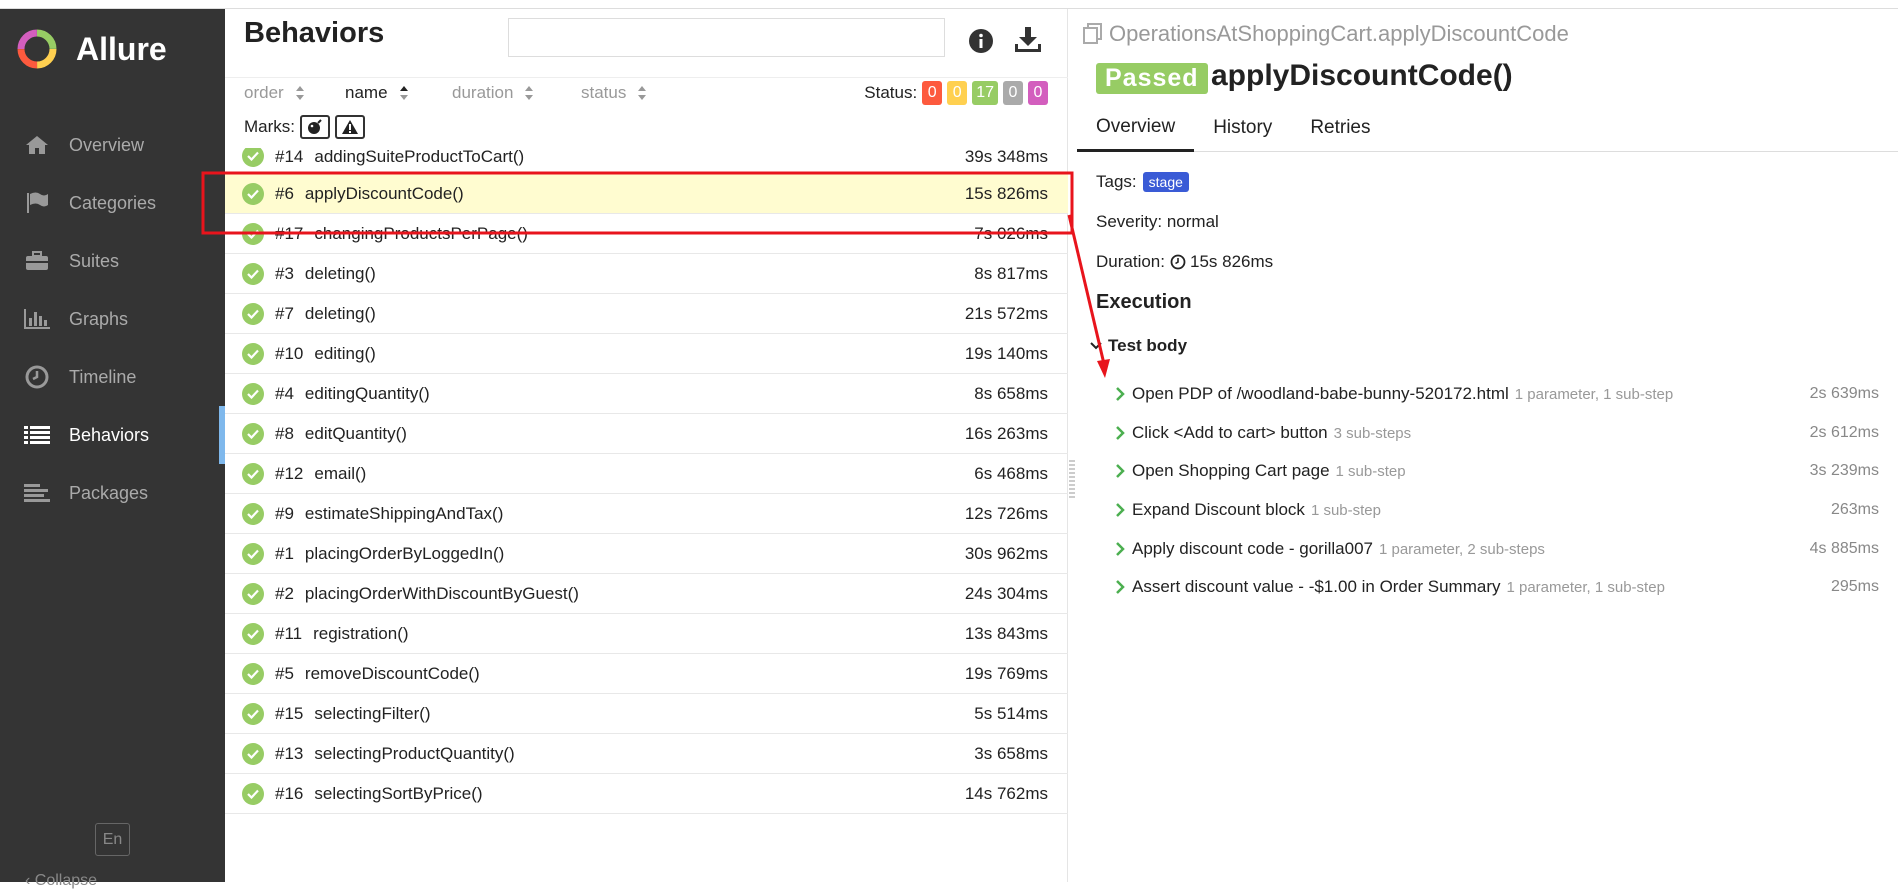 Image resolution: width=1898 pixels, height=890 pixels. I want to click on test-row: #6 applyDiscountCode() 15s 826ms, so click(646, 194).